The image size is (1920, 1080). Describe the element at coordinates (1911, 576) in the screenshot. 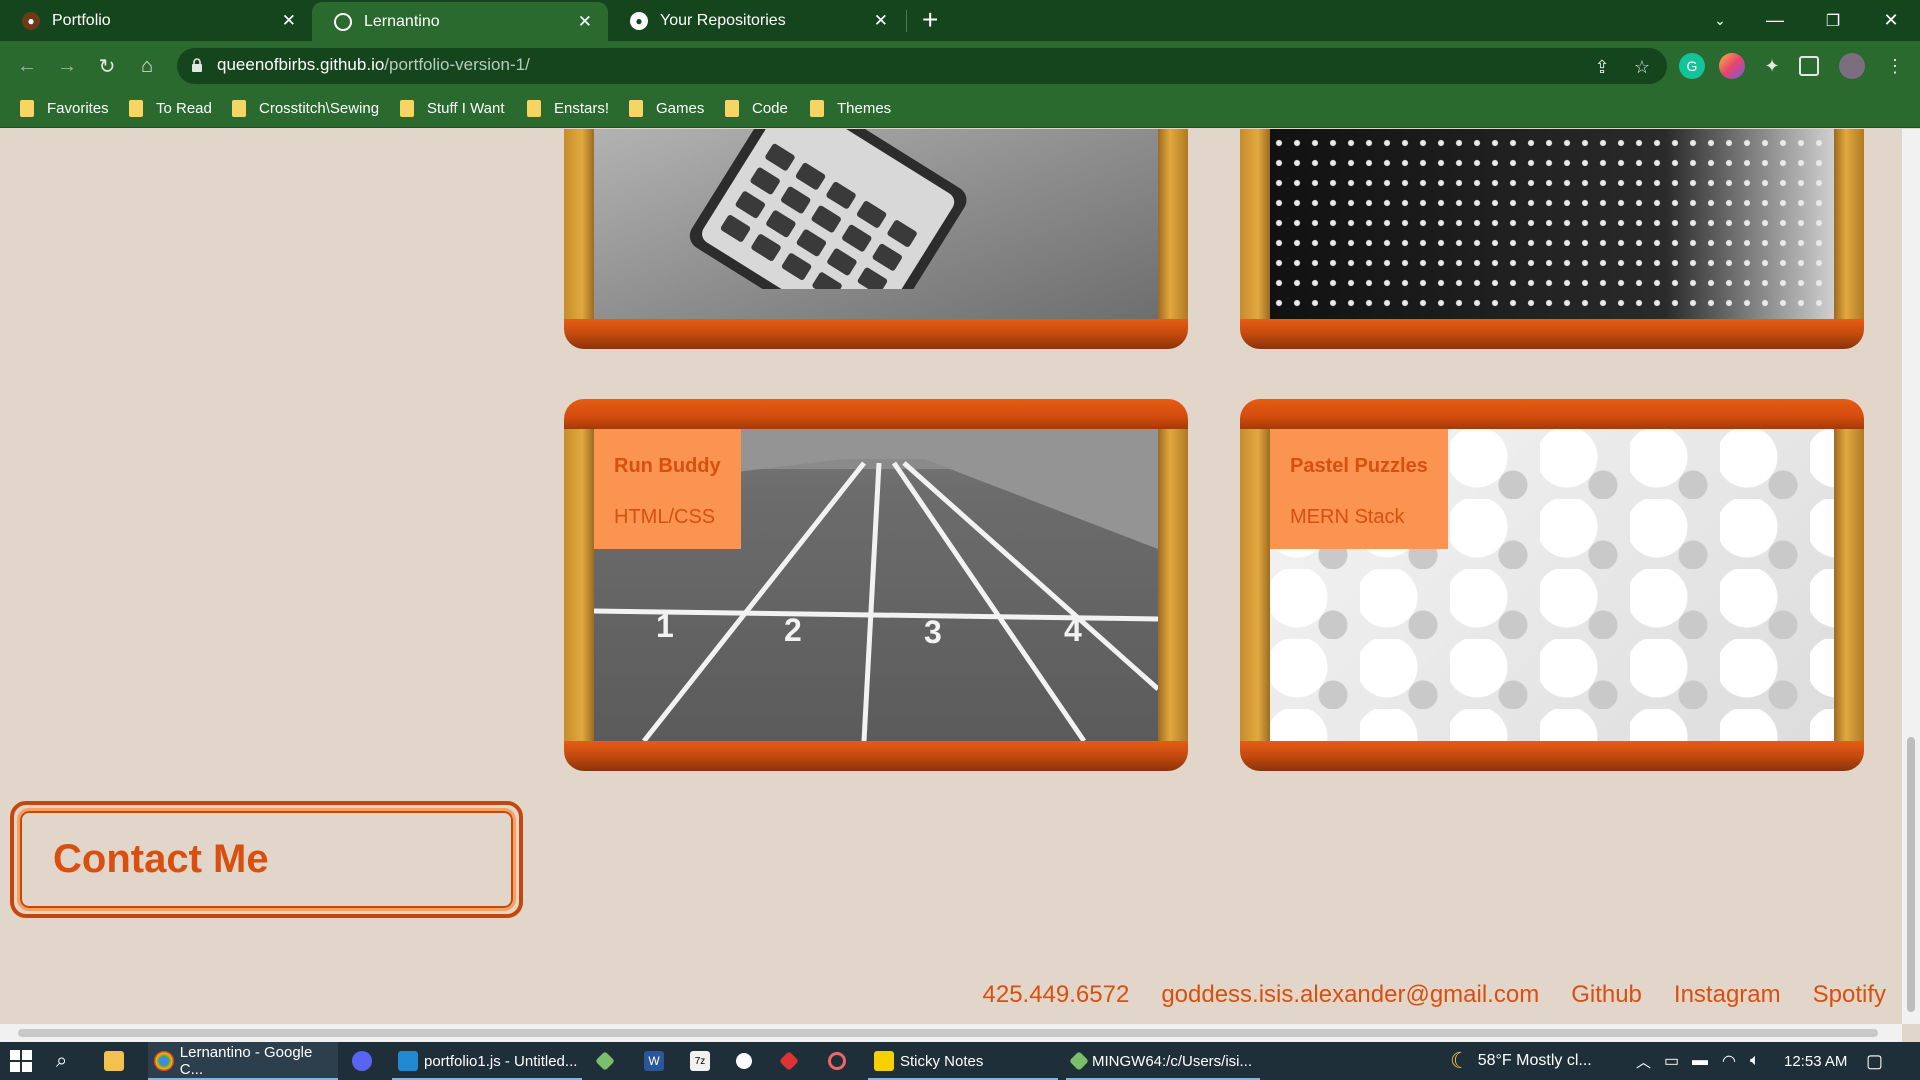

I see `vertical-scrollbar` at that location.